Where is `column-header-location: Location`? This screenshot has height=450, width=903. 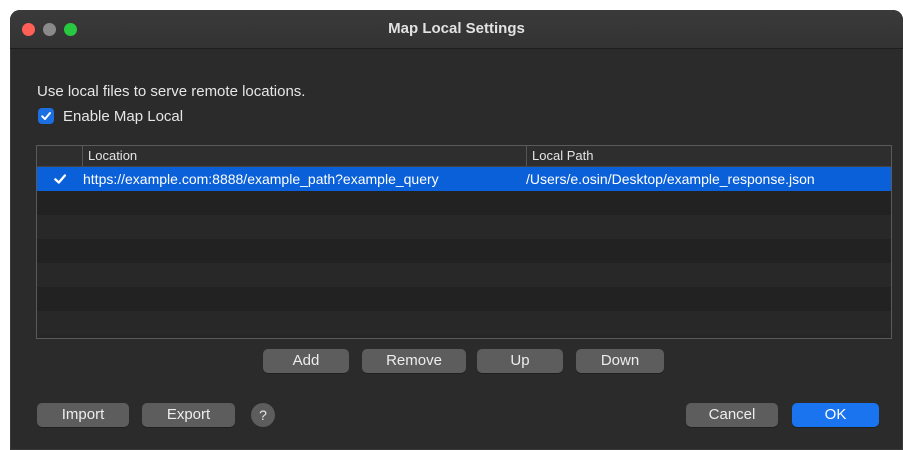 column-header-location: Location is located at coordinates (304, 156).